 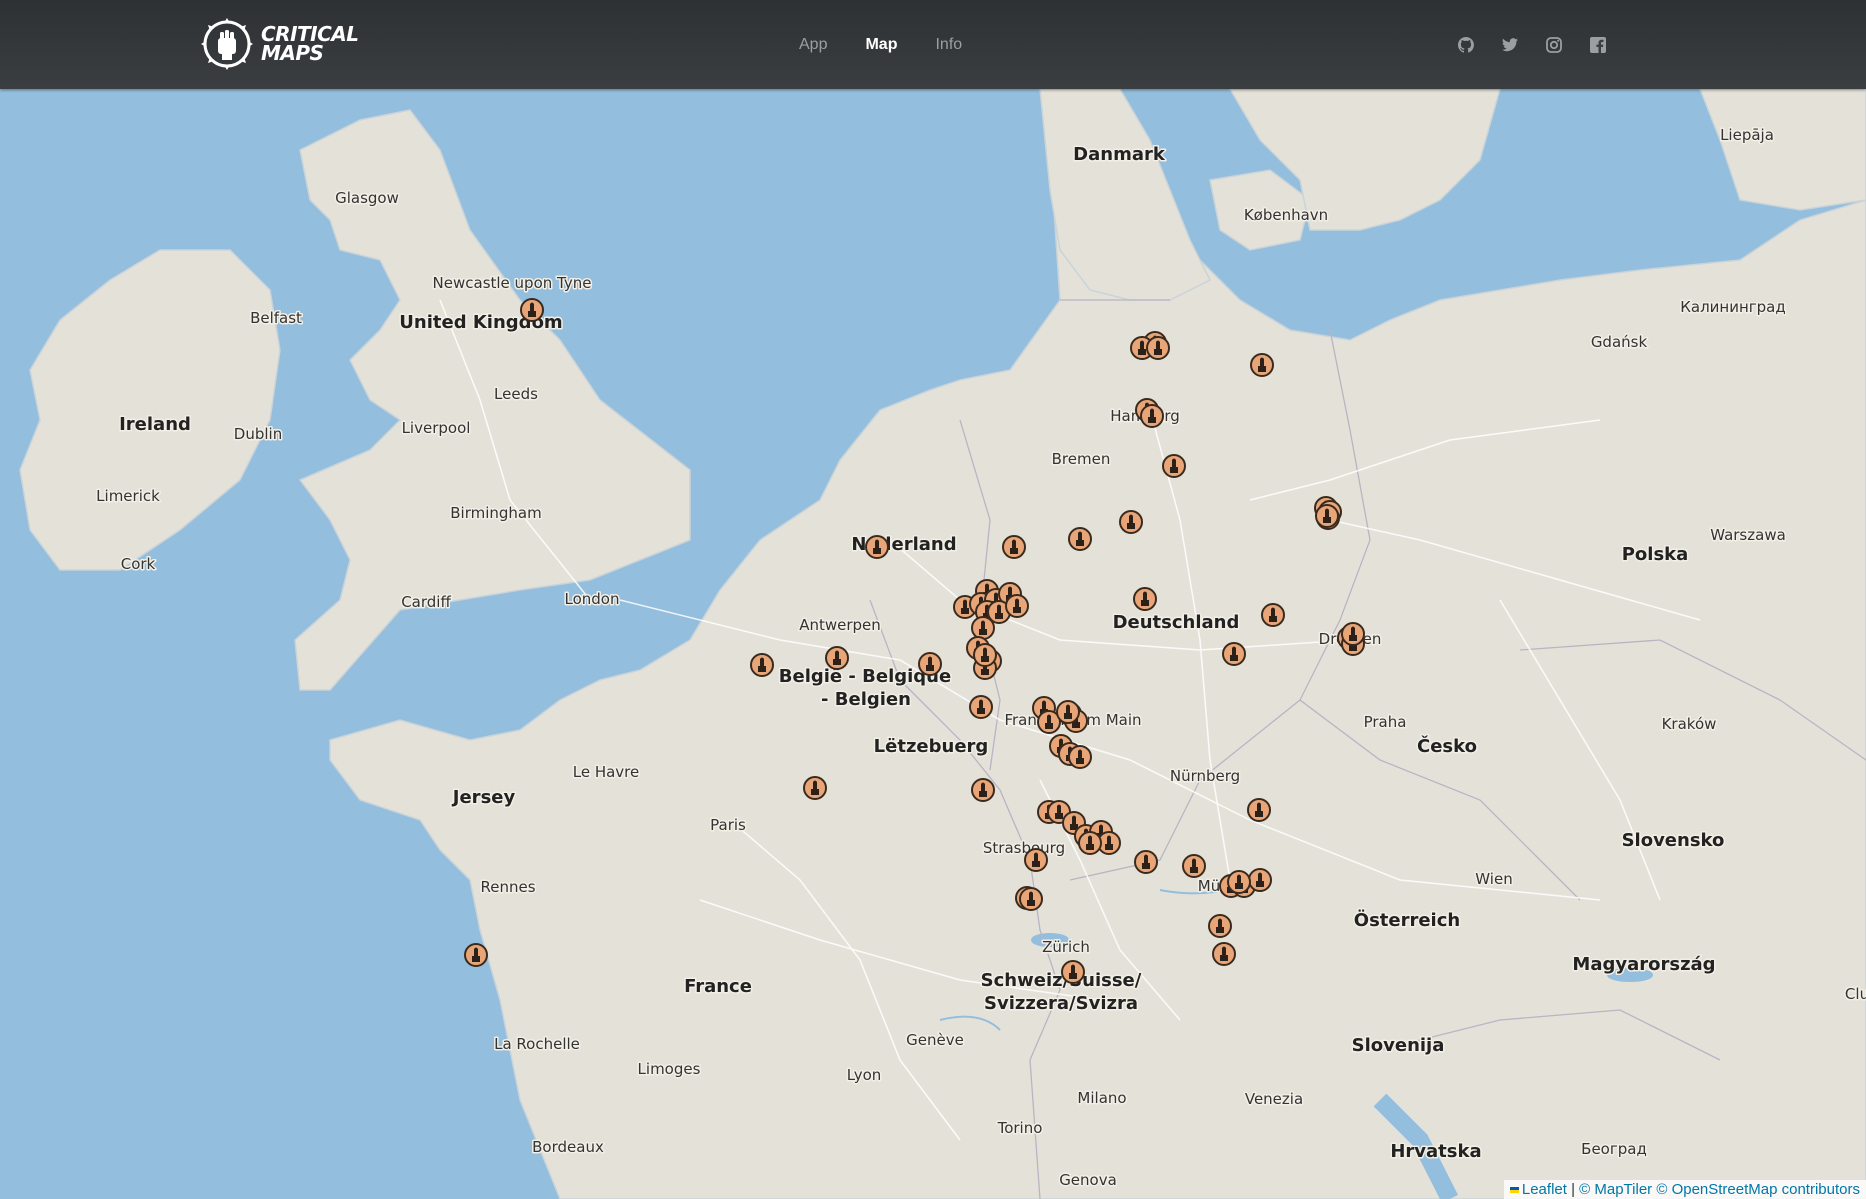 I want to click on city-label: Калининград, so click(x=1733, y=307).